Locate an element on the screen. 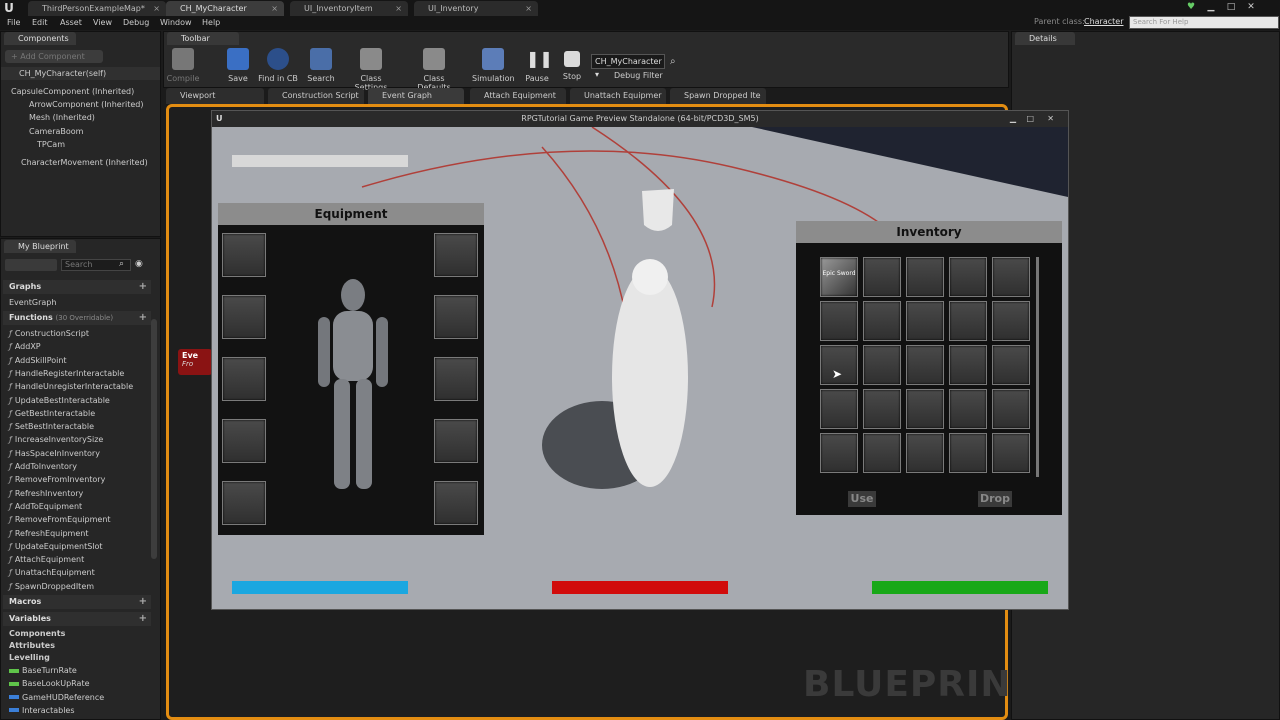 Image resolution: width=1280 pixels, height=720 pixels. tree-item-mesh: Mesh (Inherited) is located at coordinates (62, 117).